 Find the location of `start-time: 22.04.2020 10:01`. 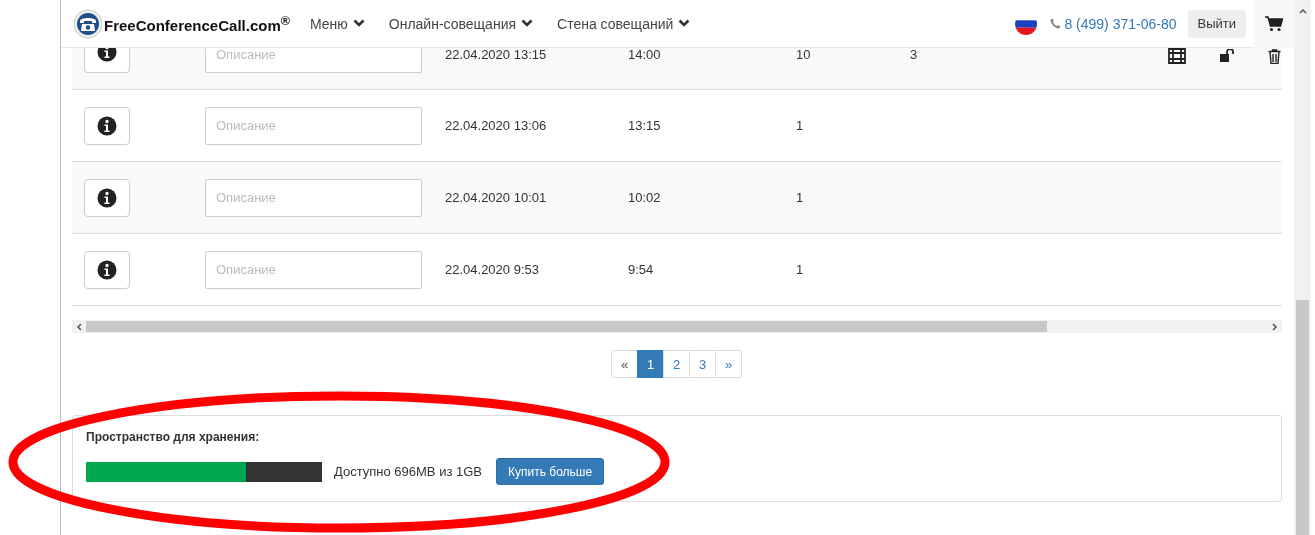

start-time: 22.04.2020 10:01 is located at coordinates (496, 197).